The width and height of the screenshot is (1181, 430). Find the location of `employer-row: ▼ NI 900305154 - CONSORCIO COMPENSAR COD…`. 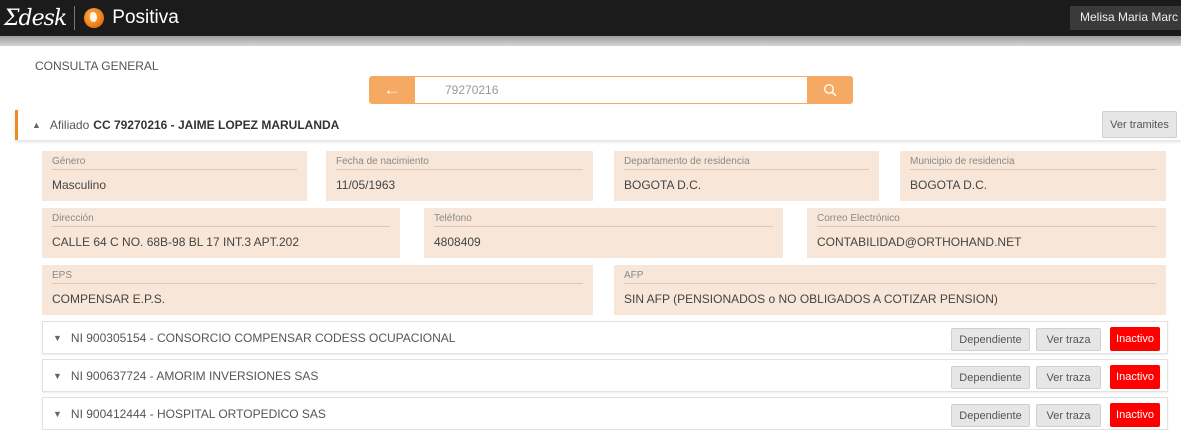

employer-row: ▼ NI 900305154 - CONSORCIO COMPENSAR COD… is located at coordinates (605, 337).